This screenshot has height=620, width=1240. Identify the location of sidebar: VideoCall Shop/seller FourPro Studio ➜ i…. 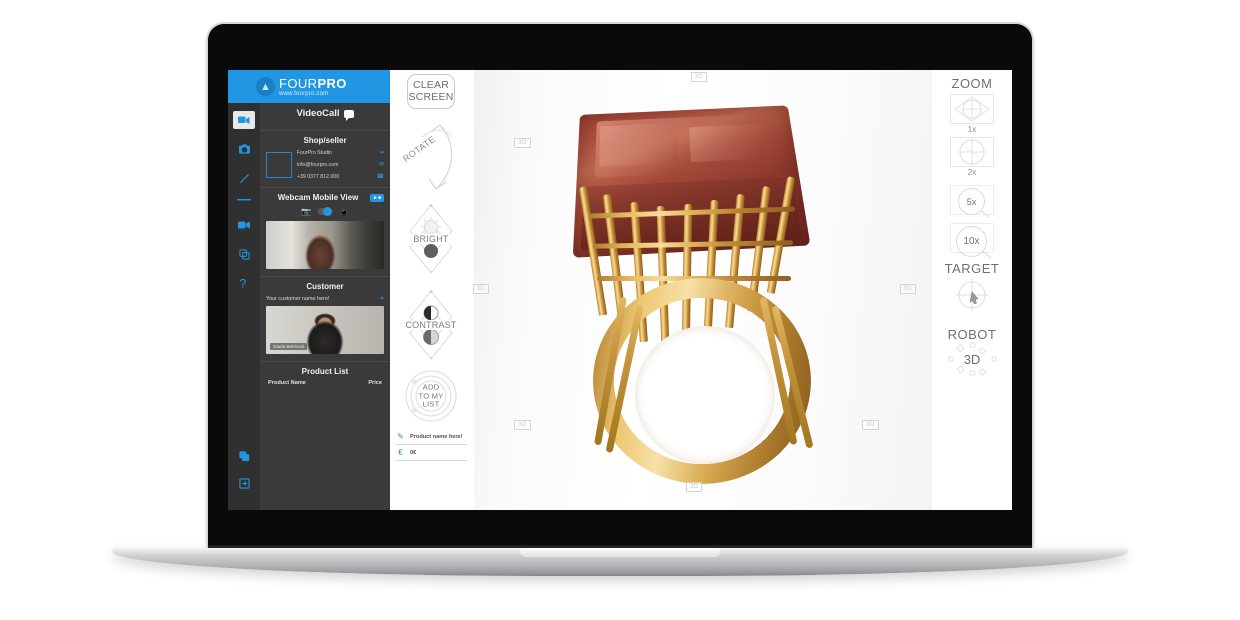
(325, 290).